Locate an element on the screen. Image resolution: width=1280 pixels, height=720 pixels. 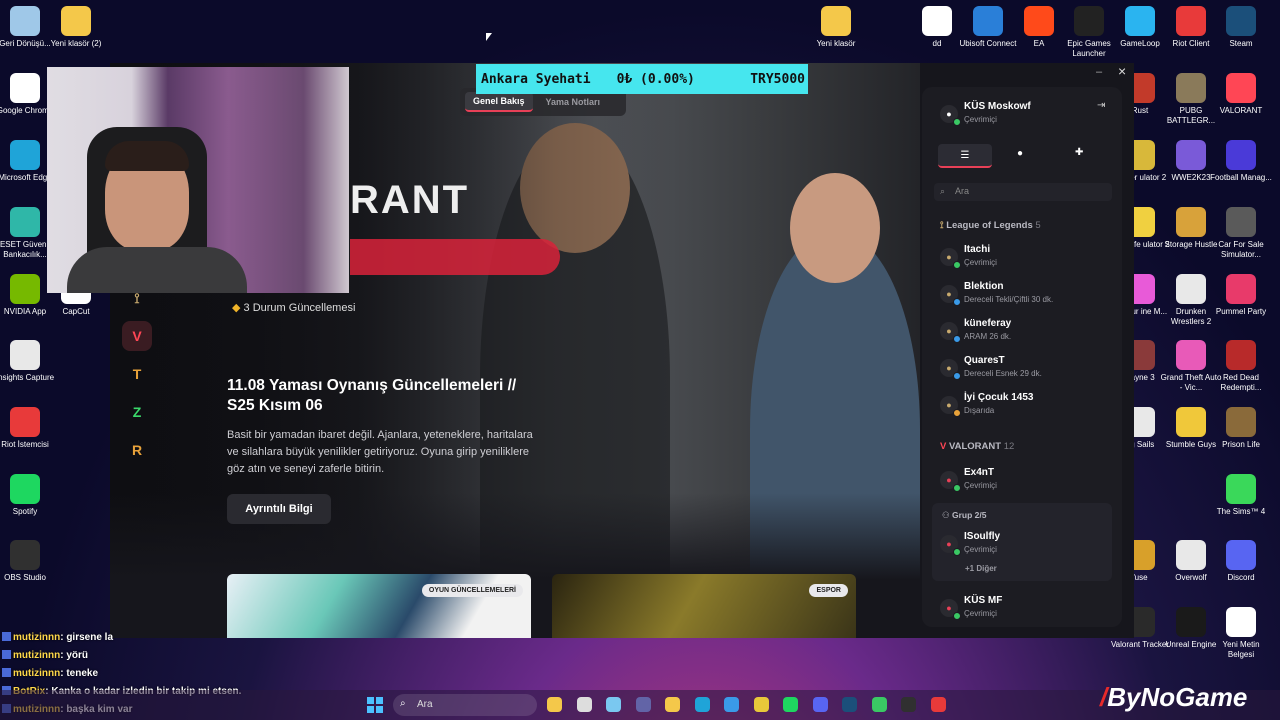
overwolf-icon is located at coordinates (1191, 555).